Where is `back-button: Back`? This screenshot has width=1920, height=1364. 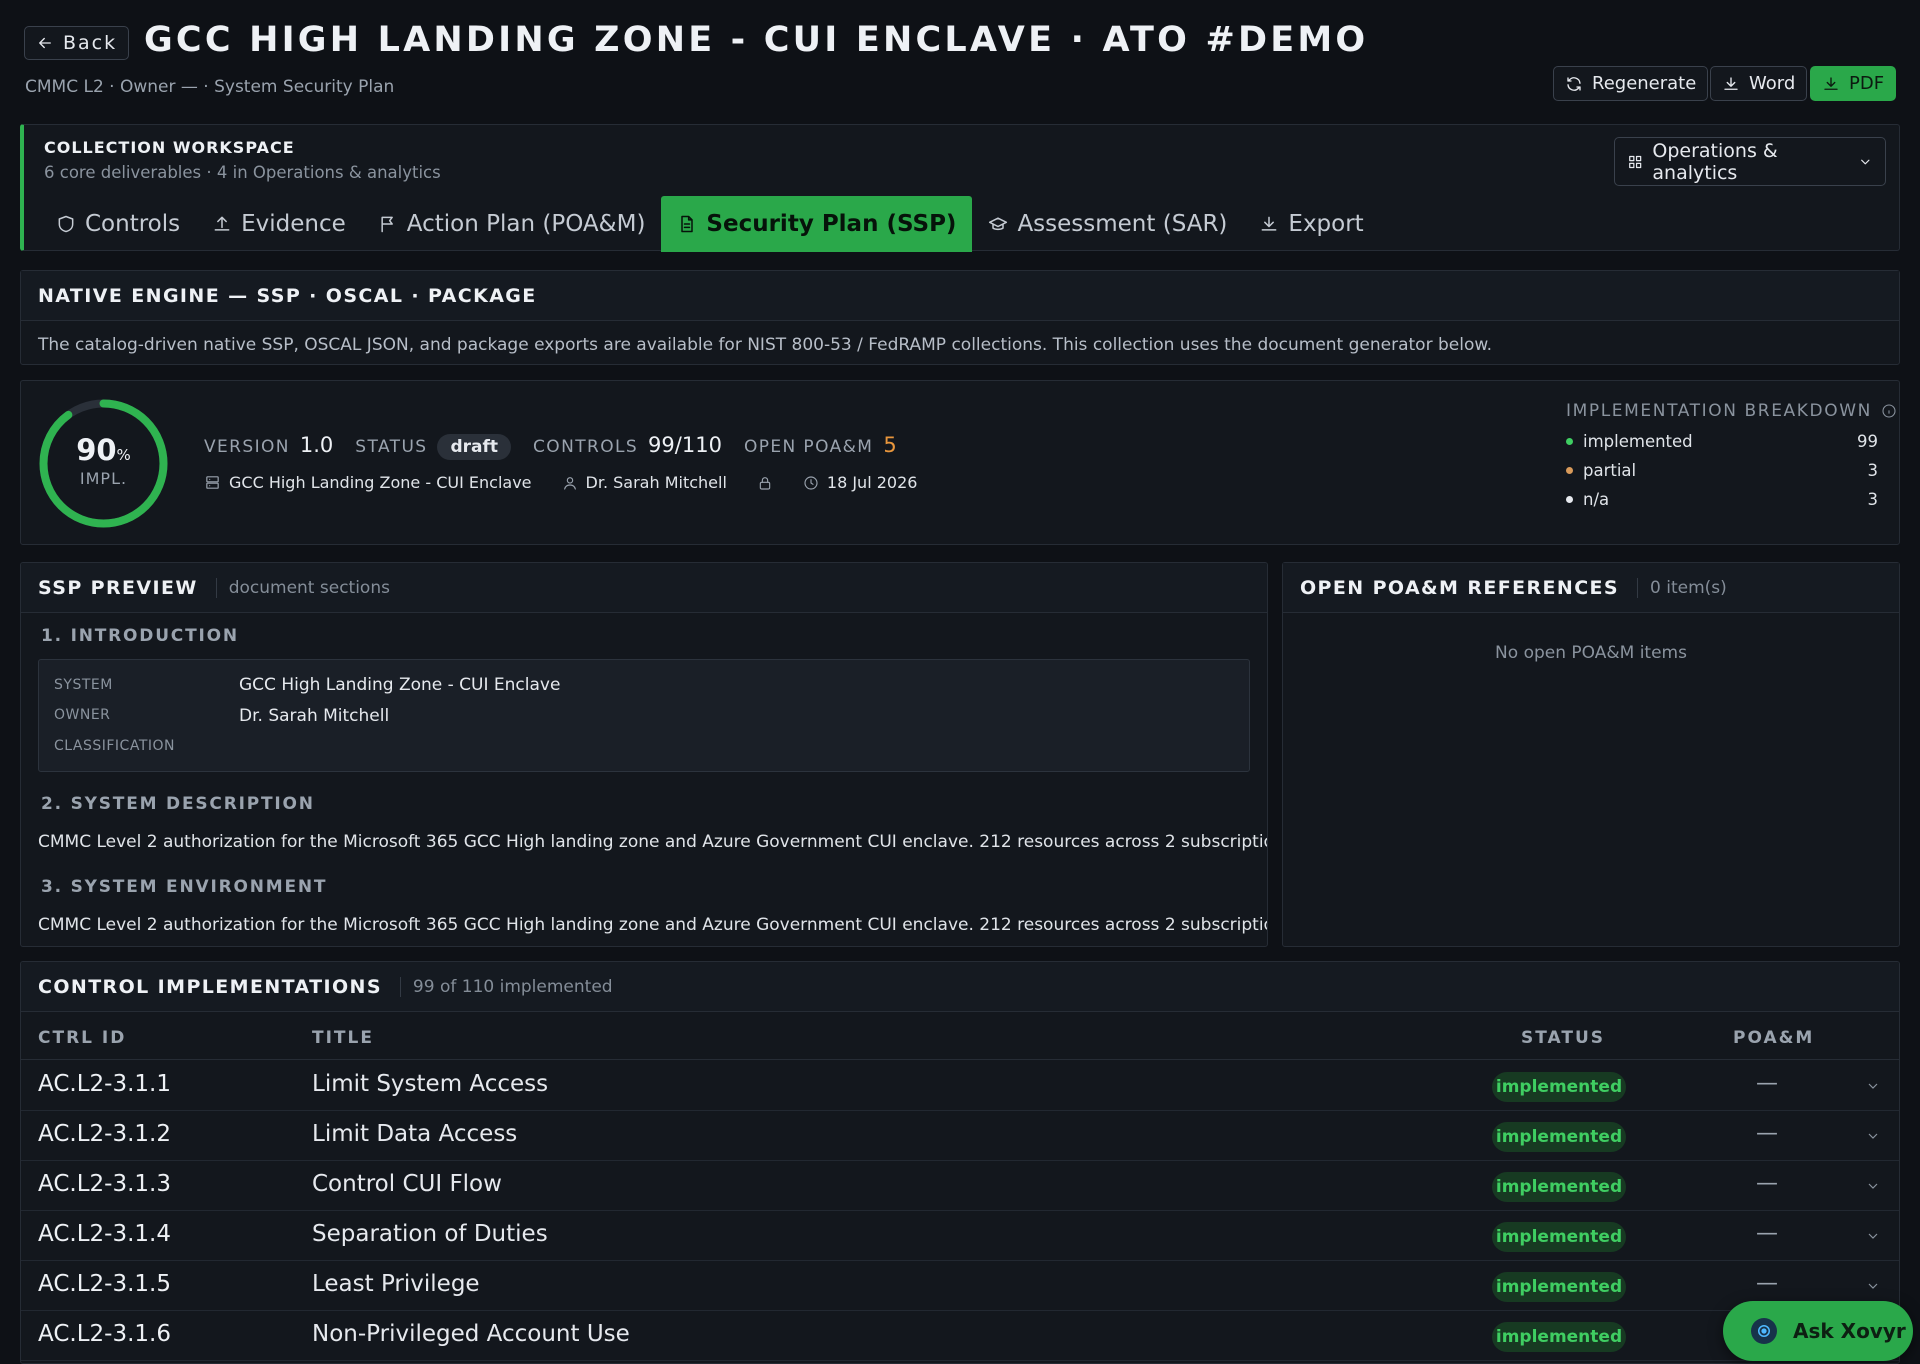
back-button: Back is located at coordinates (77, 43).